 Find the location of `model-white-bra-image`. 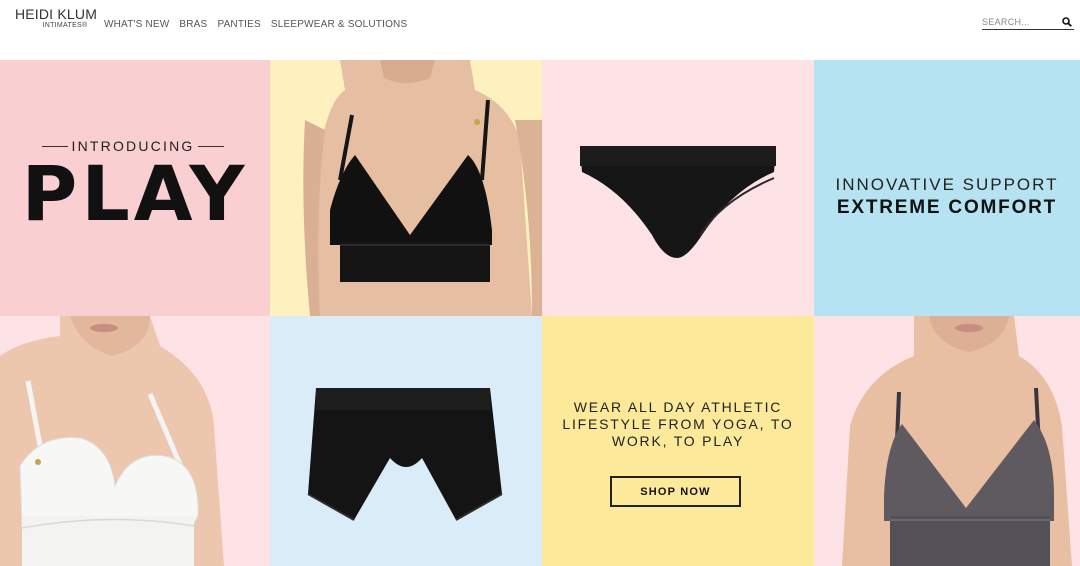

model-white-bra-image is located at coordinates (135, 441).